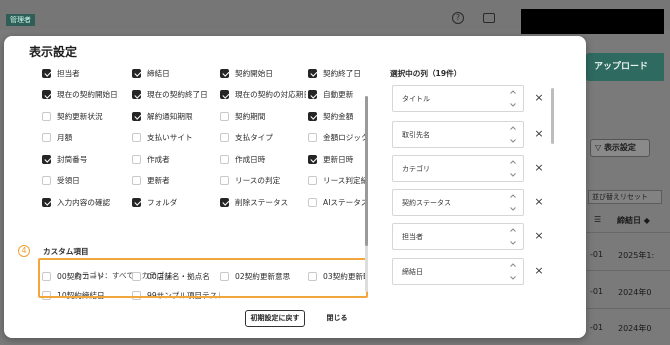 This screenshot has height=345, width=670. I want to click on column-option-checkbox: 解約通知期限, so click(175, 116).